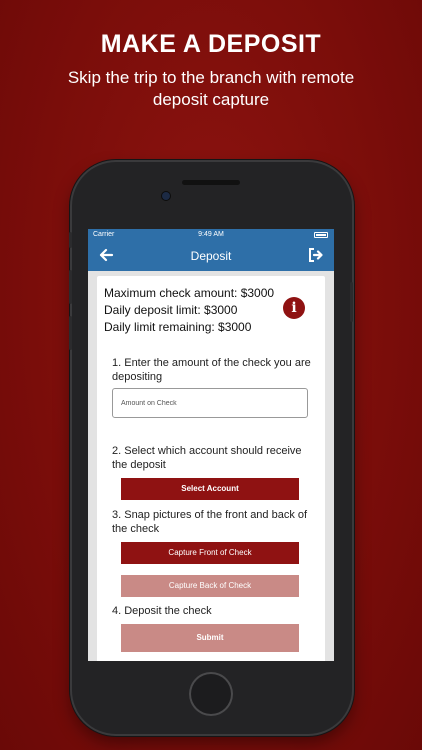 The width and height of the screenshot is (422, 750). Describe the element at coordinates (210, 638) in the screenshot. I see `submit-button: Submit` at that location.